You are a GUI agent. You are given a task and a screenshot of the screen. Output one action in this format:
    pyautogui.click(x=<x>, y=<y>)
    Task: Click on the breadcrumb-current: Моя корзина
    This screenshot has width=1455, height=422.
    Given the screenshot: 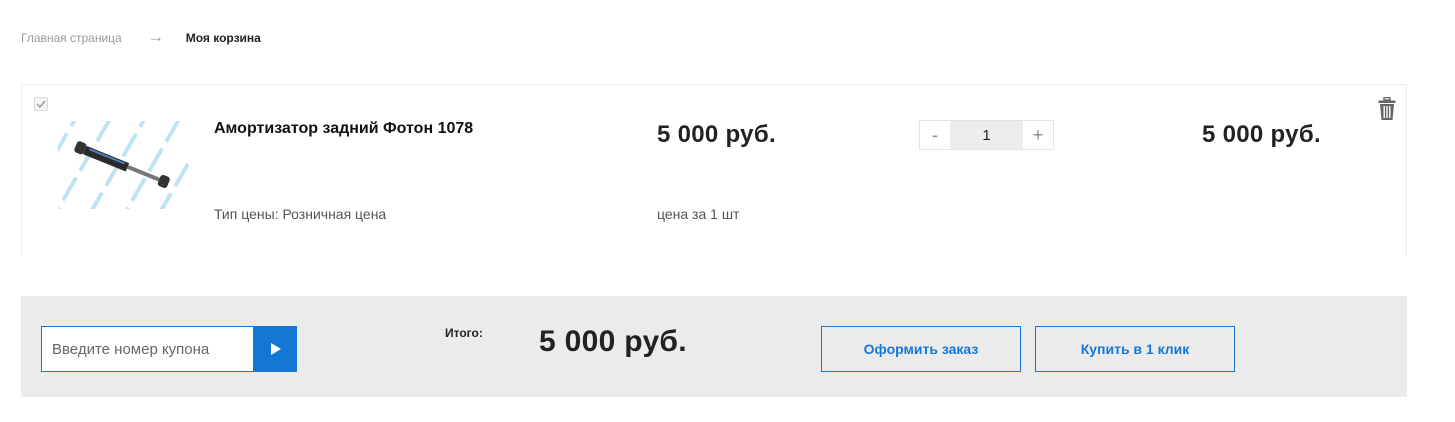 What is the action you would take?
    pyautogui.click(x=223, y=38)
    